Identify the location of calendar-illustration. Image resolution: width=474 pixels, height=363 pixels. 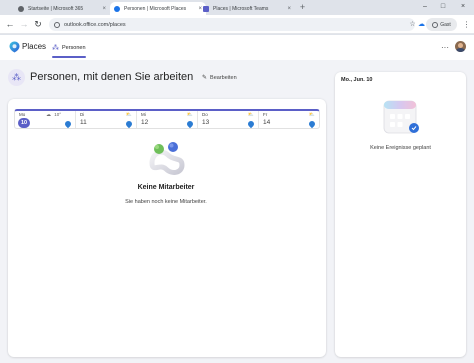
(401, 117).